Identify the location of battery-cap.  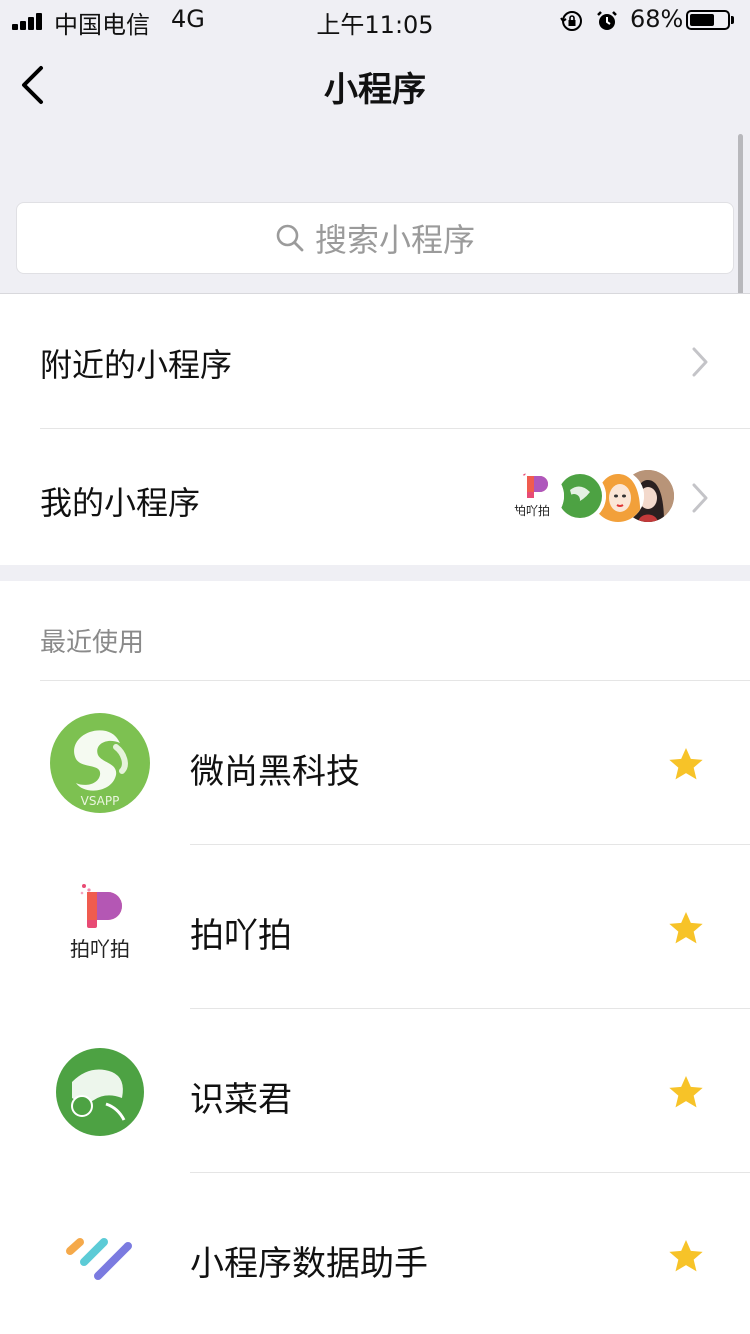
(732, 20).